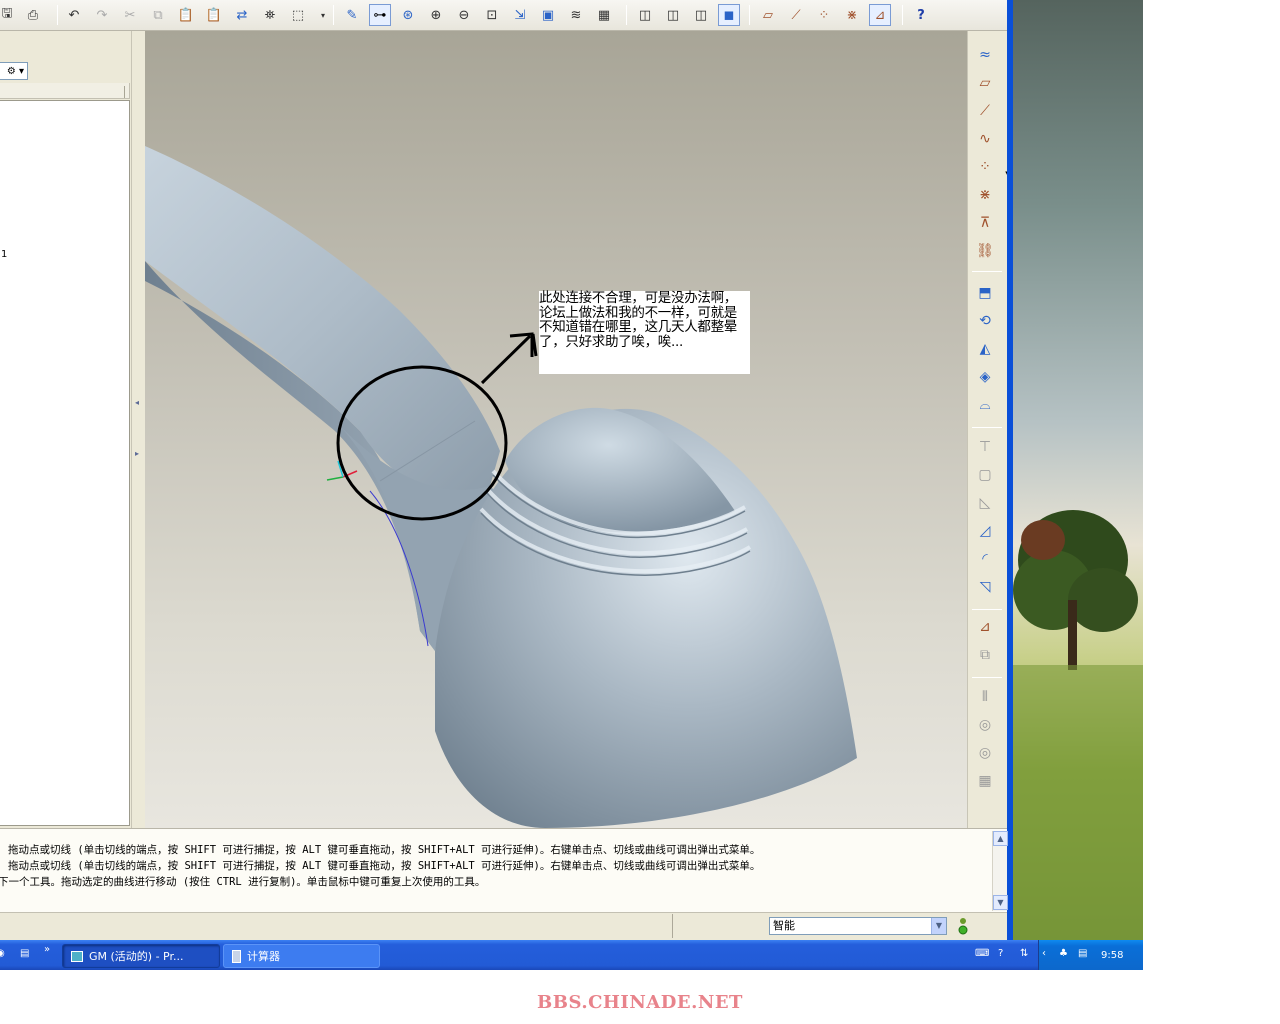 The image size is (1280, 1024). I want to click on app-icon, so click(77, 956).